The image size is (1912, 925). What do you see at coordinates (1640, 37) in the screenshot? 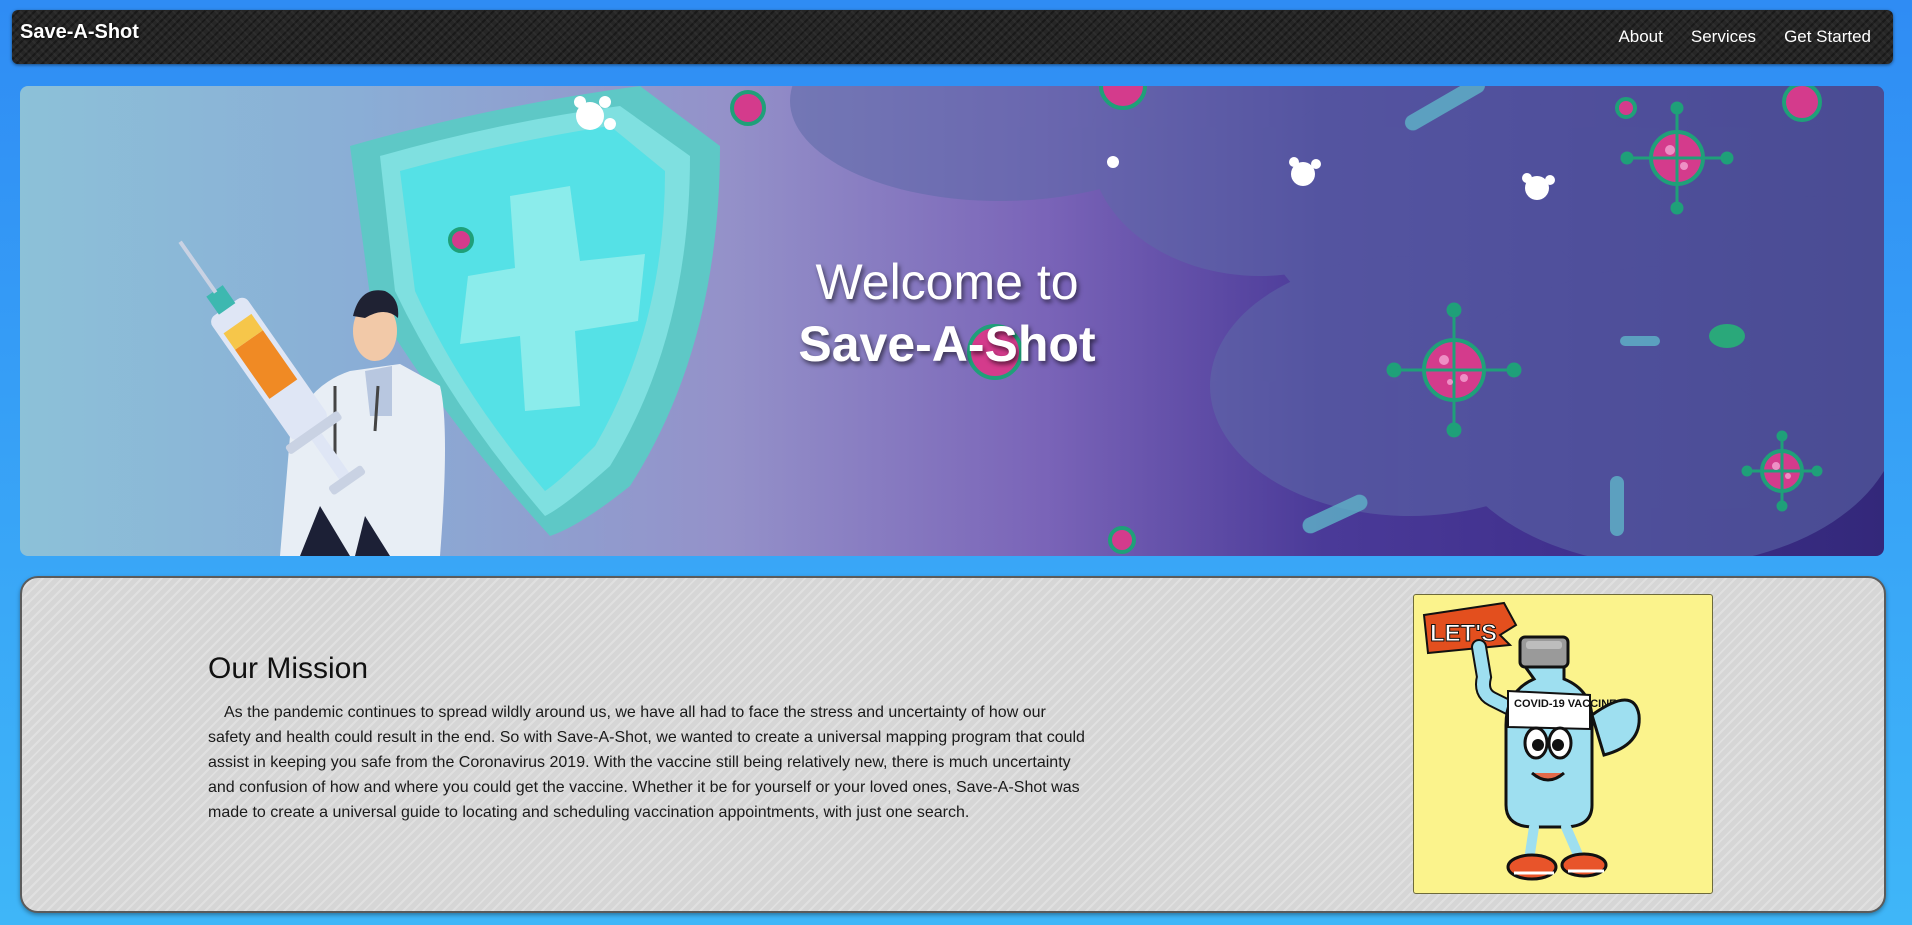
I see `nav-link-about: About` at bounding box center [1640, 37].